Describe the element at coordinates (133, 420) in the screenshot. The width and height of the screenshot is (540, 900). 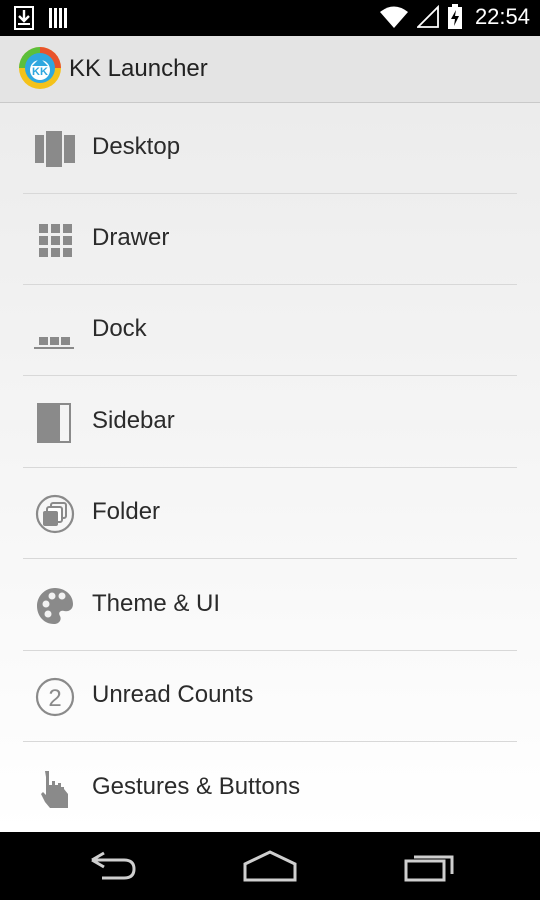
I see `menu-item-label: Sidebar` at that location.